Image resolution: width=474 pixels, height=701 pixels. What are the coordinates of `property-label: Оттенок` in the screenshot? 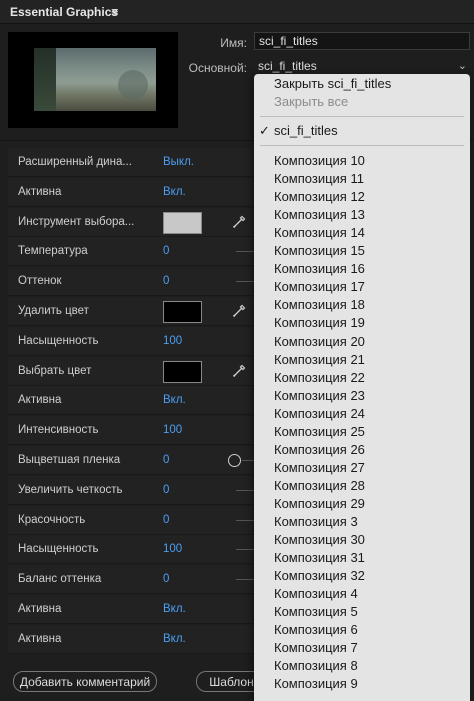 It's located at (40, 281).